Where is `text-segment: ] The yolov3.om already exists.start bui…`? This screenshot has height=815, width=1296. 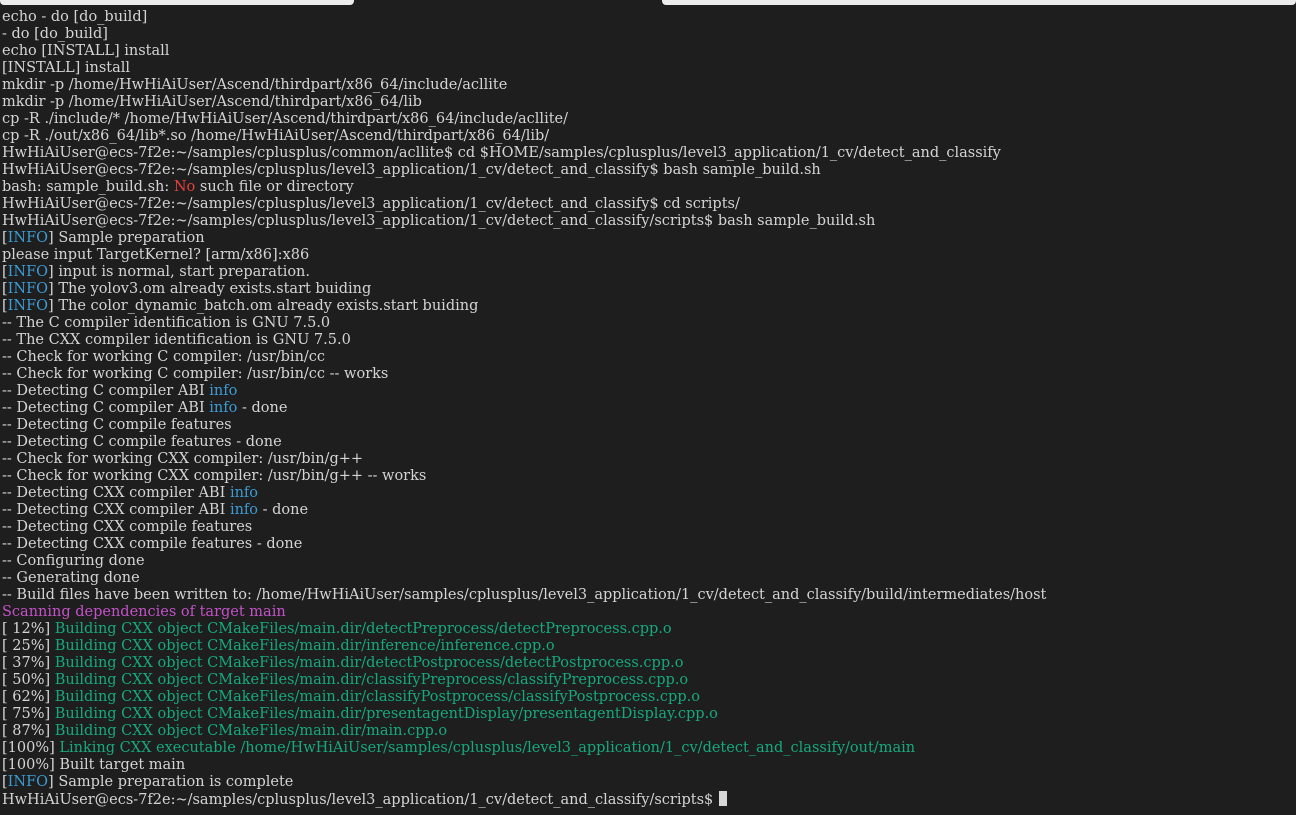
text-segment: ] The yolov3.om already exists.start bui… is located at coordinates (210, 289).